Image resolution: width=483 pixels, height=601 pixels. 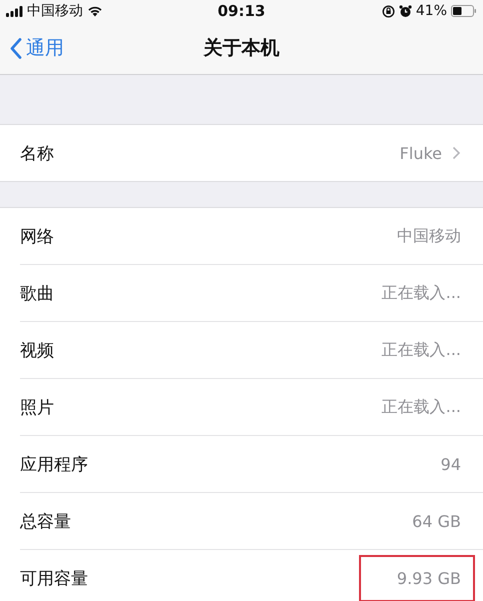 I want to click on back-chevron-icon, so click(x=16, y=48).